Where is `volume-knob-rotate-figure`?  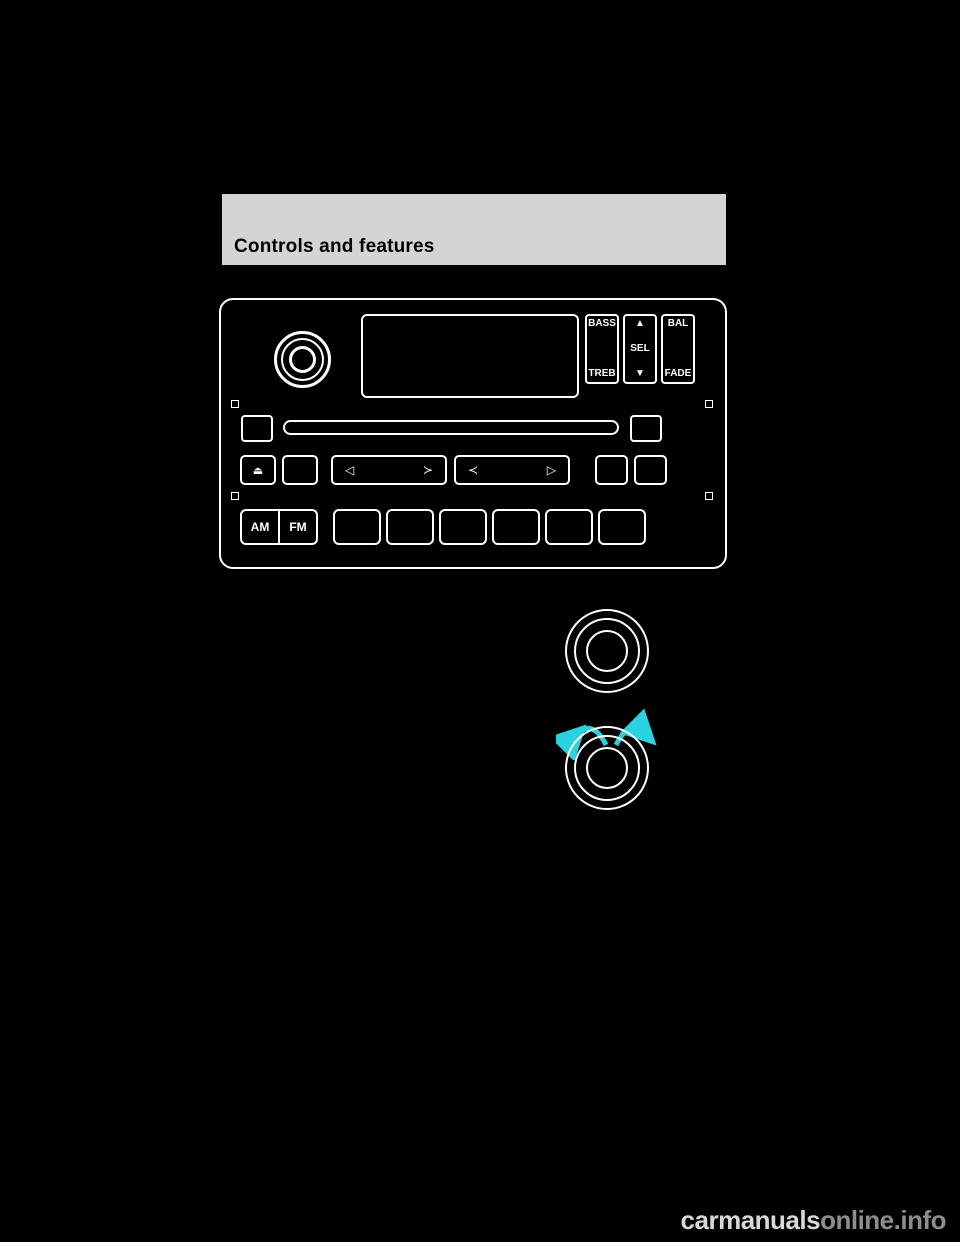 volume-knob-rotate-figure is located at coordinates (607, 768).